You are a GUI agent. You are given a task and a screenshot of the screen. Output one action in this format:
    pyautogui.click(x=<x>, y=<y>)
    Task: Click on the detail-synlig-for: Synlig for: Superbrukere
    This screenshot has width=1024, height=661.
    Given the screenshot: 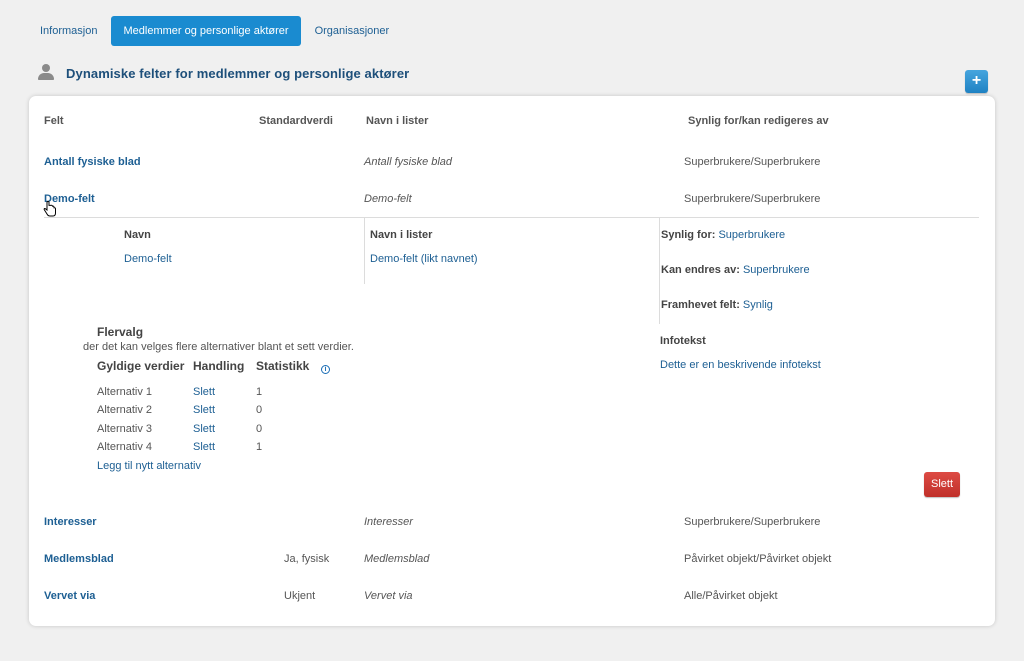 What is the action you would take?
    pyautogui.click(x=723, y=235)
    